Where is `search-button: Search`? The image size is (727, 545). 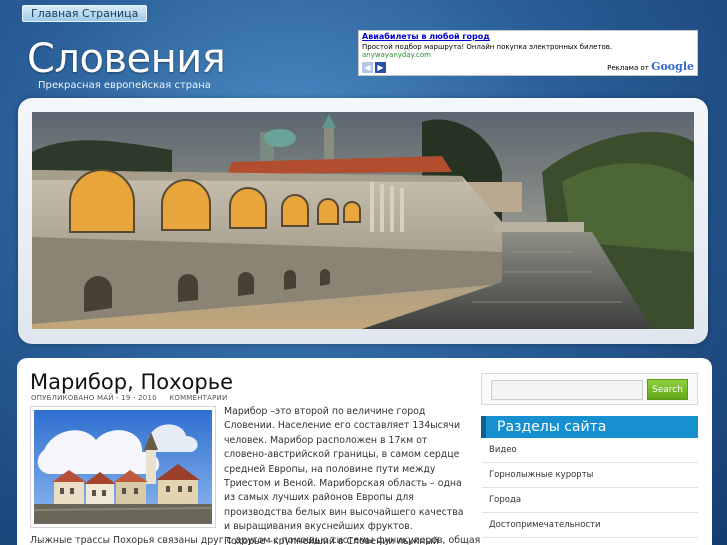
search-button: Search is located at coordinates (667, 389).